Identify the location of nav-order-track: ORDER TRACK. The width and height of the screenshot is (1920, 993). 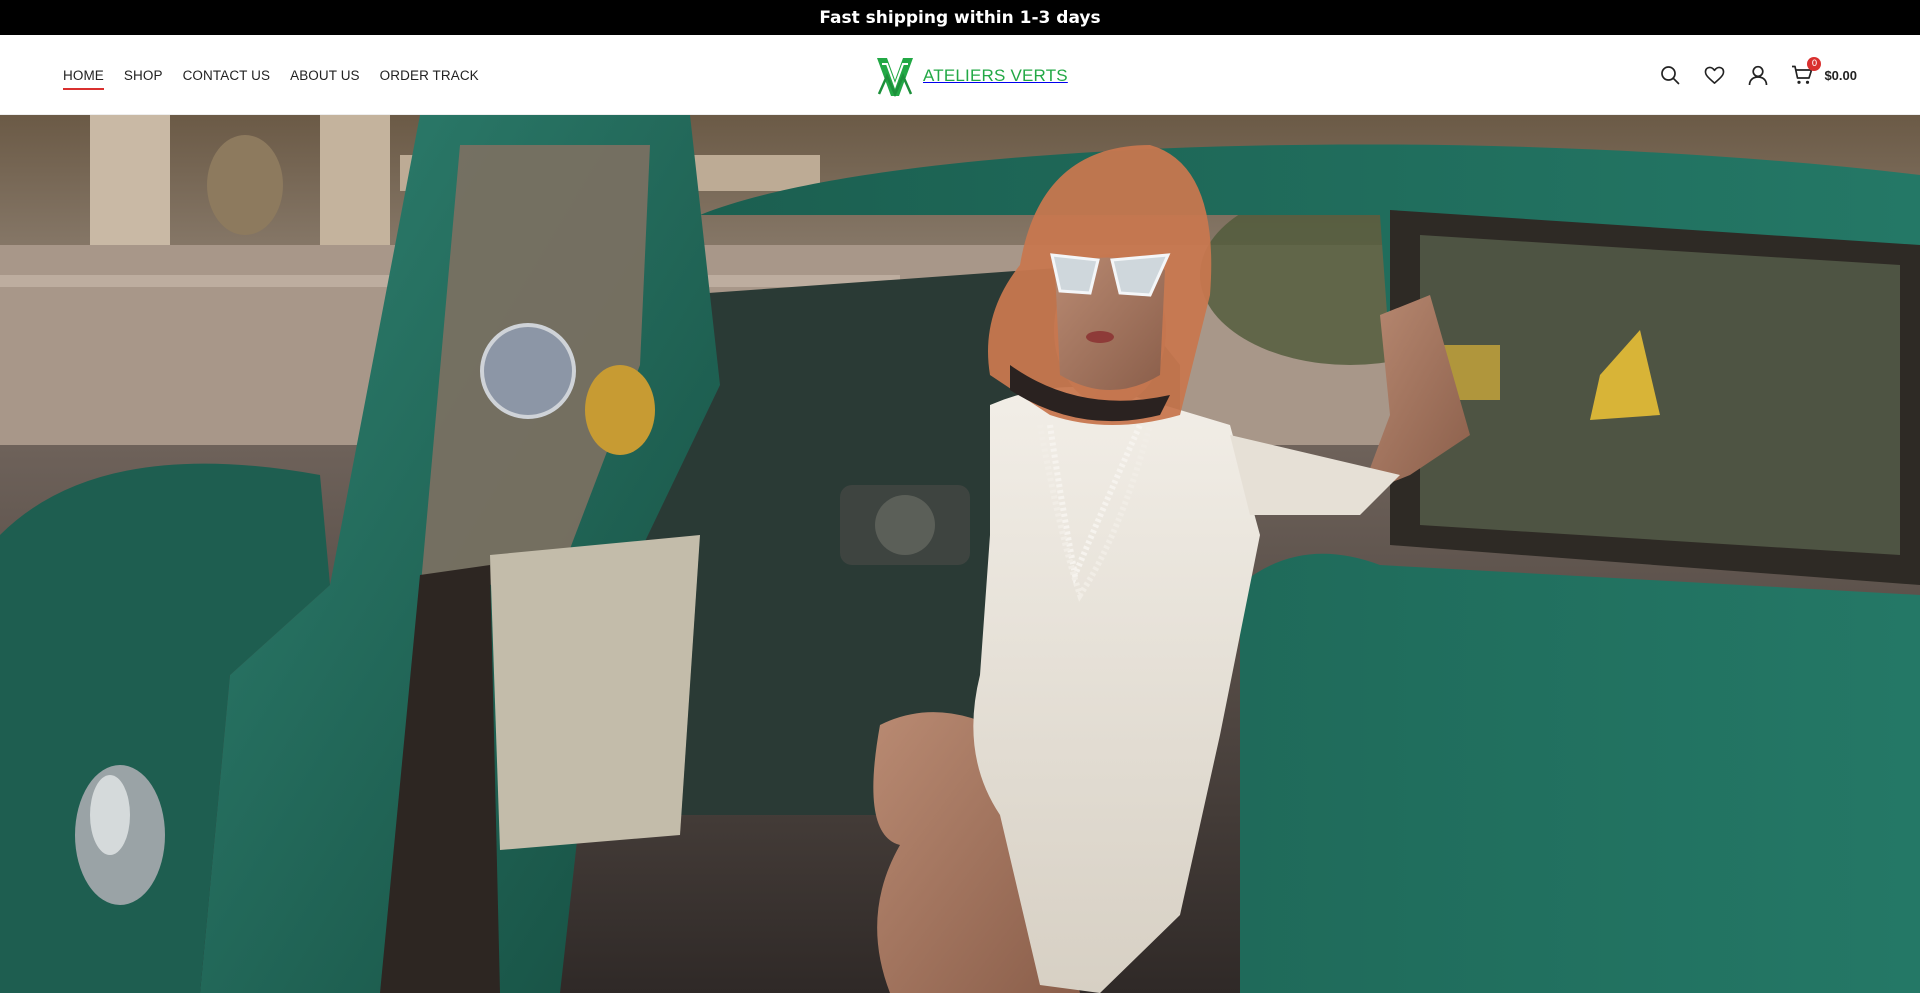
(429, 75).